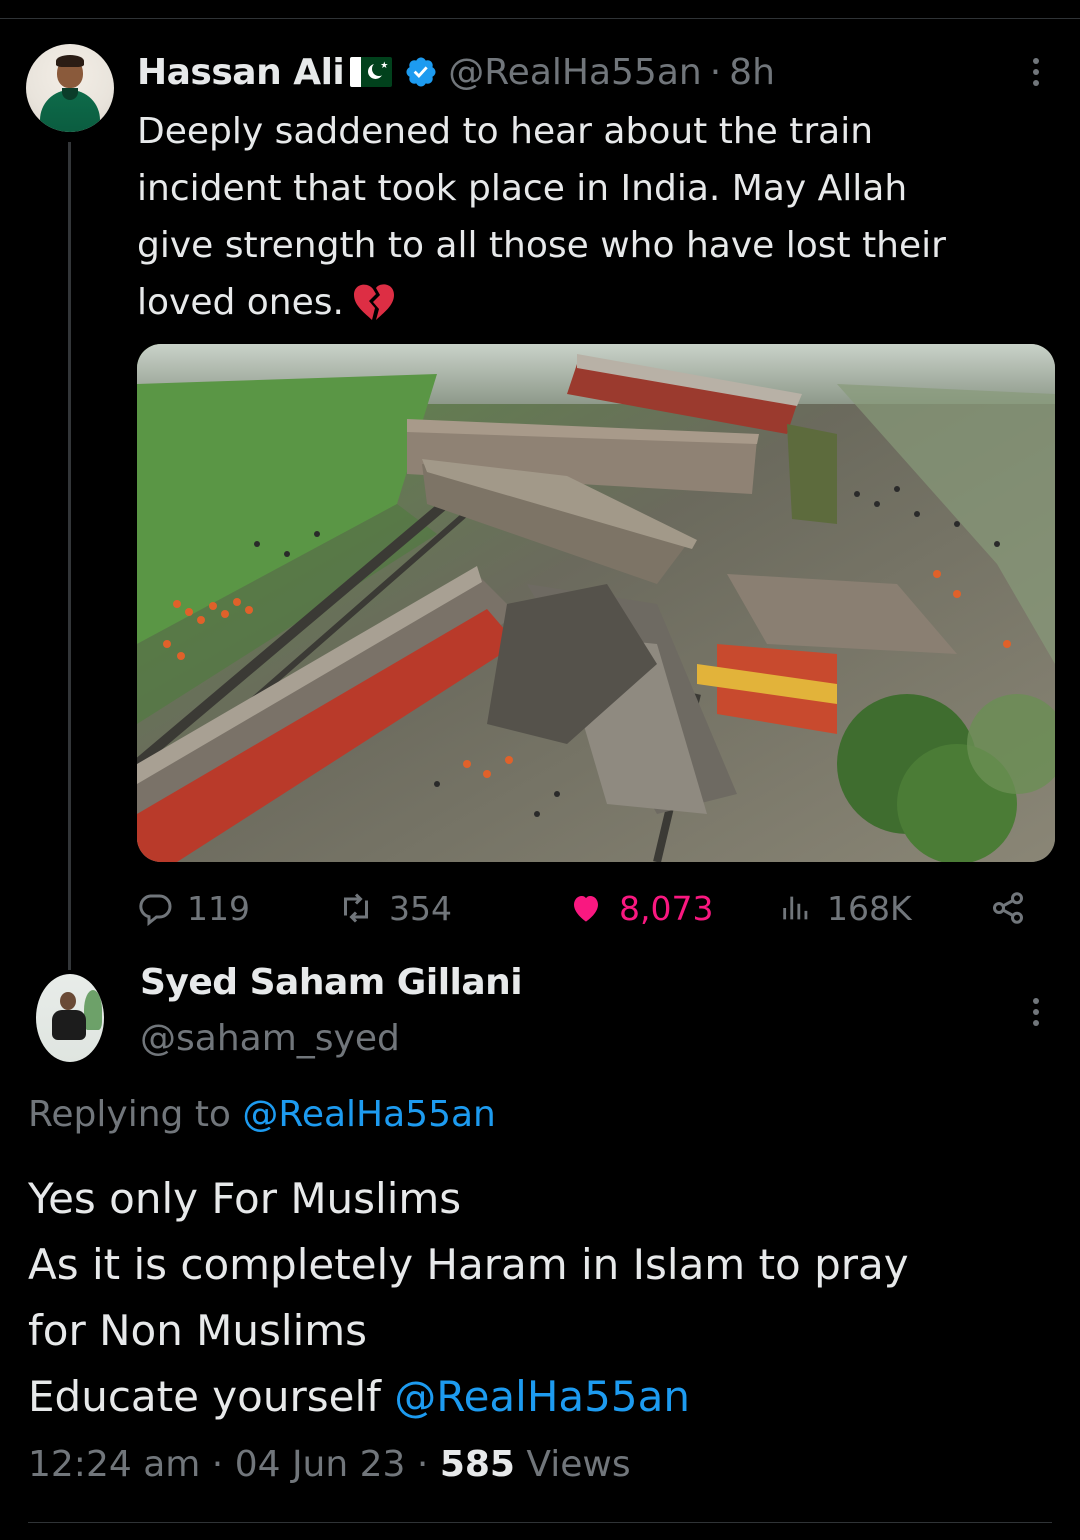 This screenshot has height=1540, width=1080. What do you see at coordinates (574, 72) in the screenshot?
I see `author-handle: @RealHa55an` at bounding box center [574, 72].